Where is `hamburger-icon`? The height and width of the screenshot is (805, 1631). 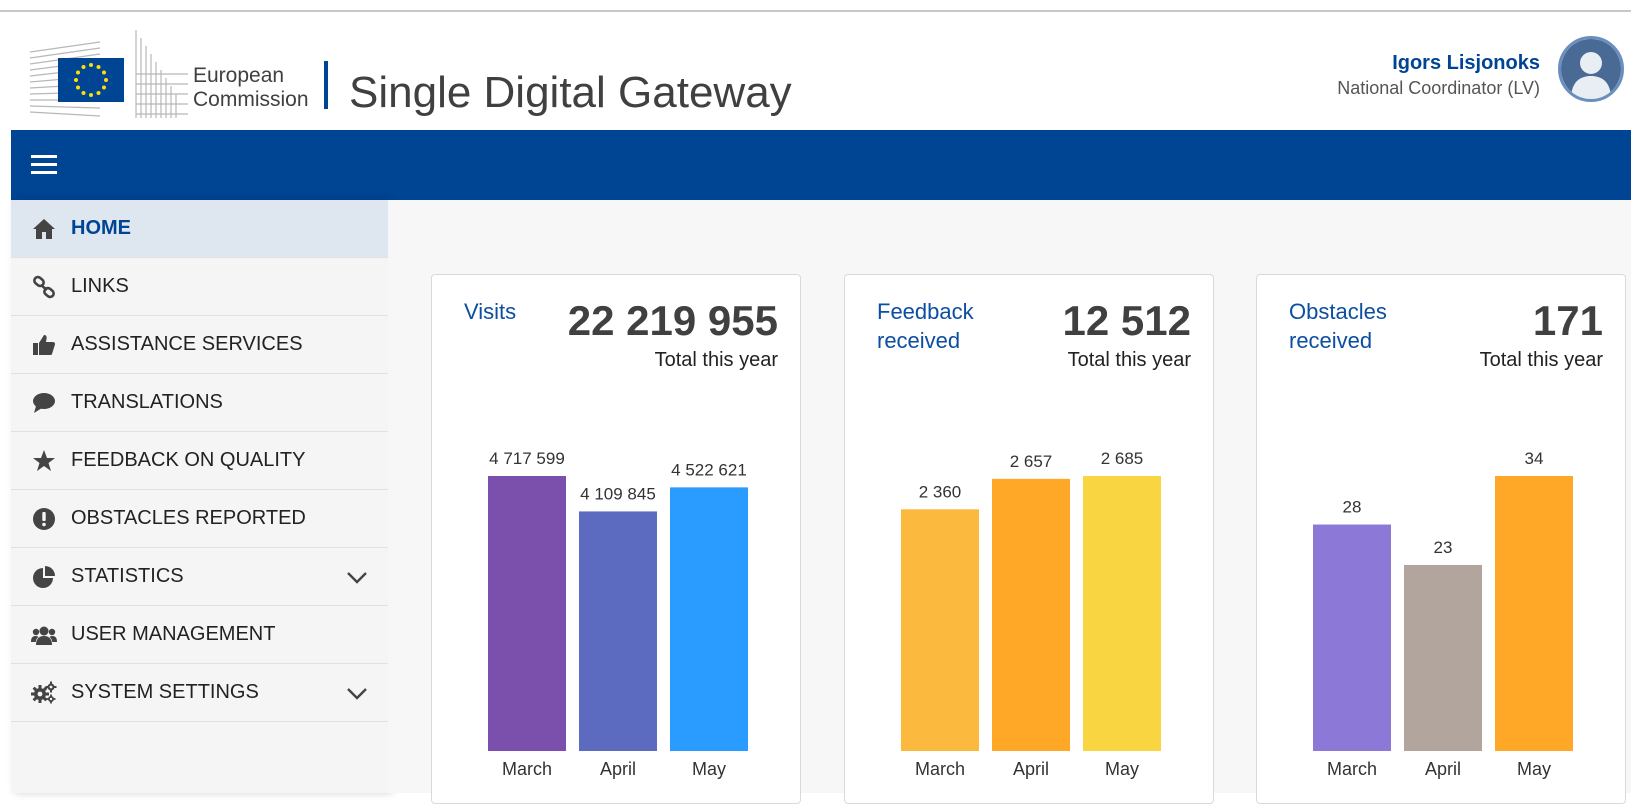 hamburger-icon is located at coordinates (44, 165).